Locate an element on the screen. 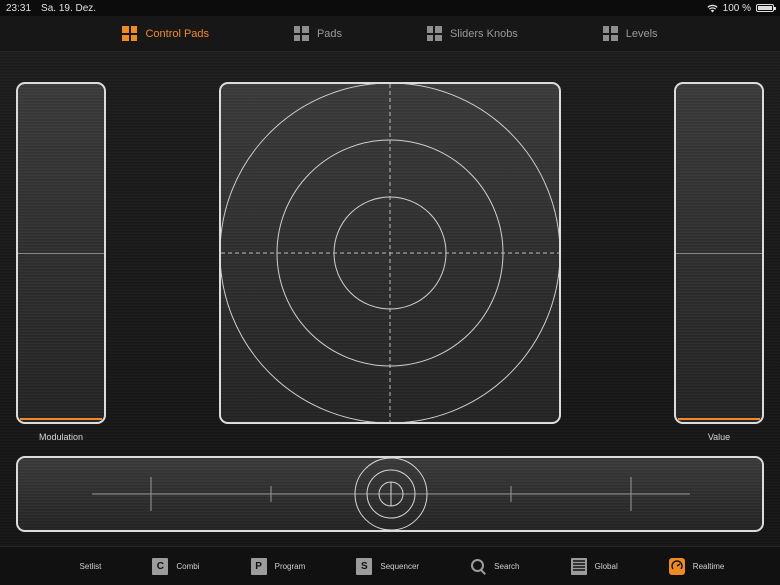 Image resolution: width=780 pixels, height=585 pixels. toolbar-combi: C Combi is located at coordinates (176, 566).